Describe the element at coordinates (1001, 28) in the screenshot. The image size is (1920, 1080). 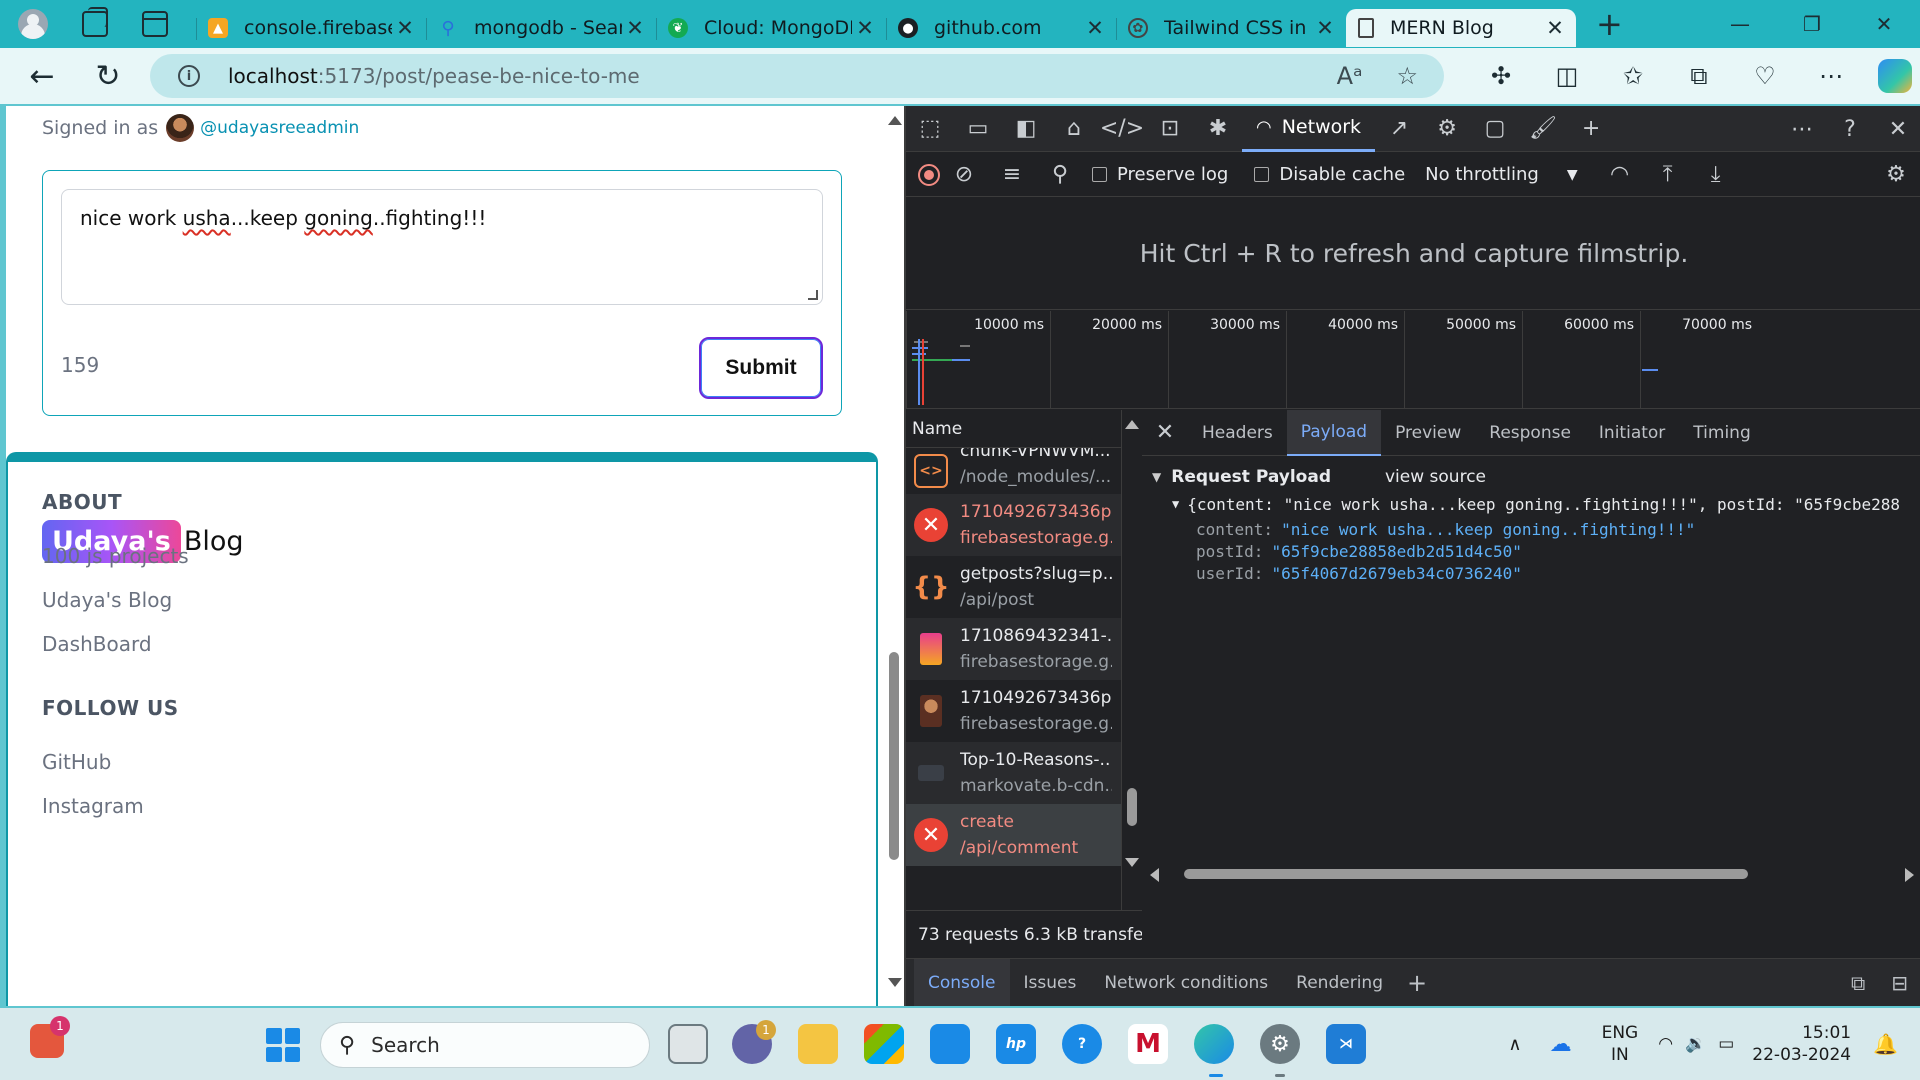
I see `tab-github: ● github.com ✕` at that location.